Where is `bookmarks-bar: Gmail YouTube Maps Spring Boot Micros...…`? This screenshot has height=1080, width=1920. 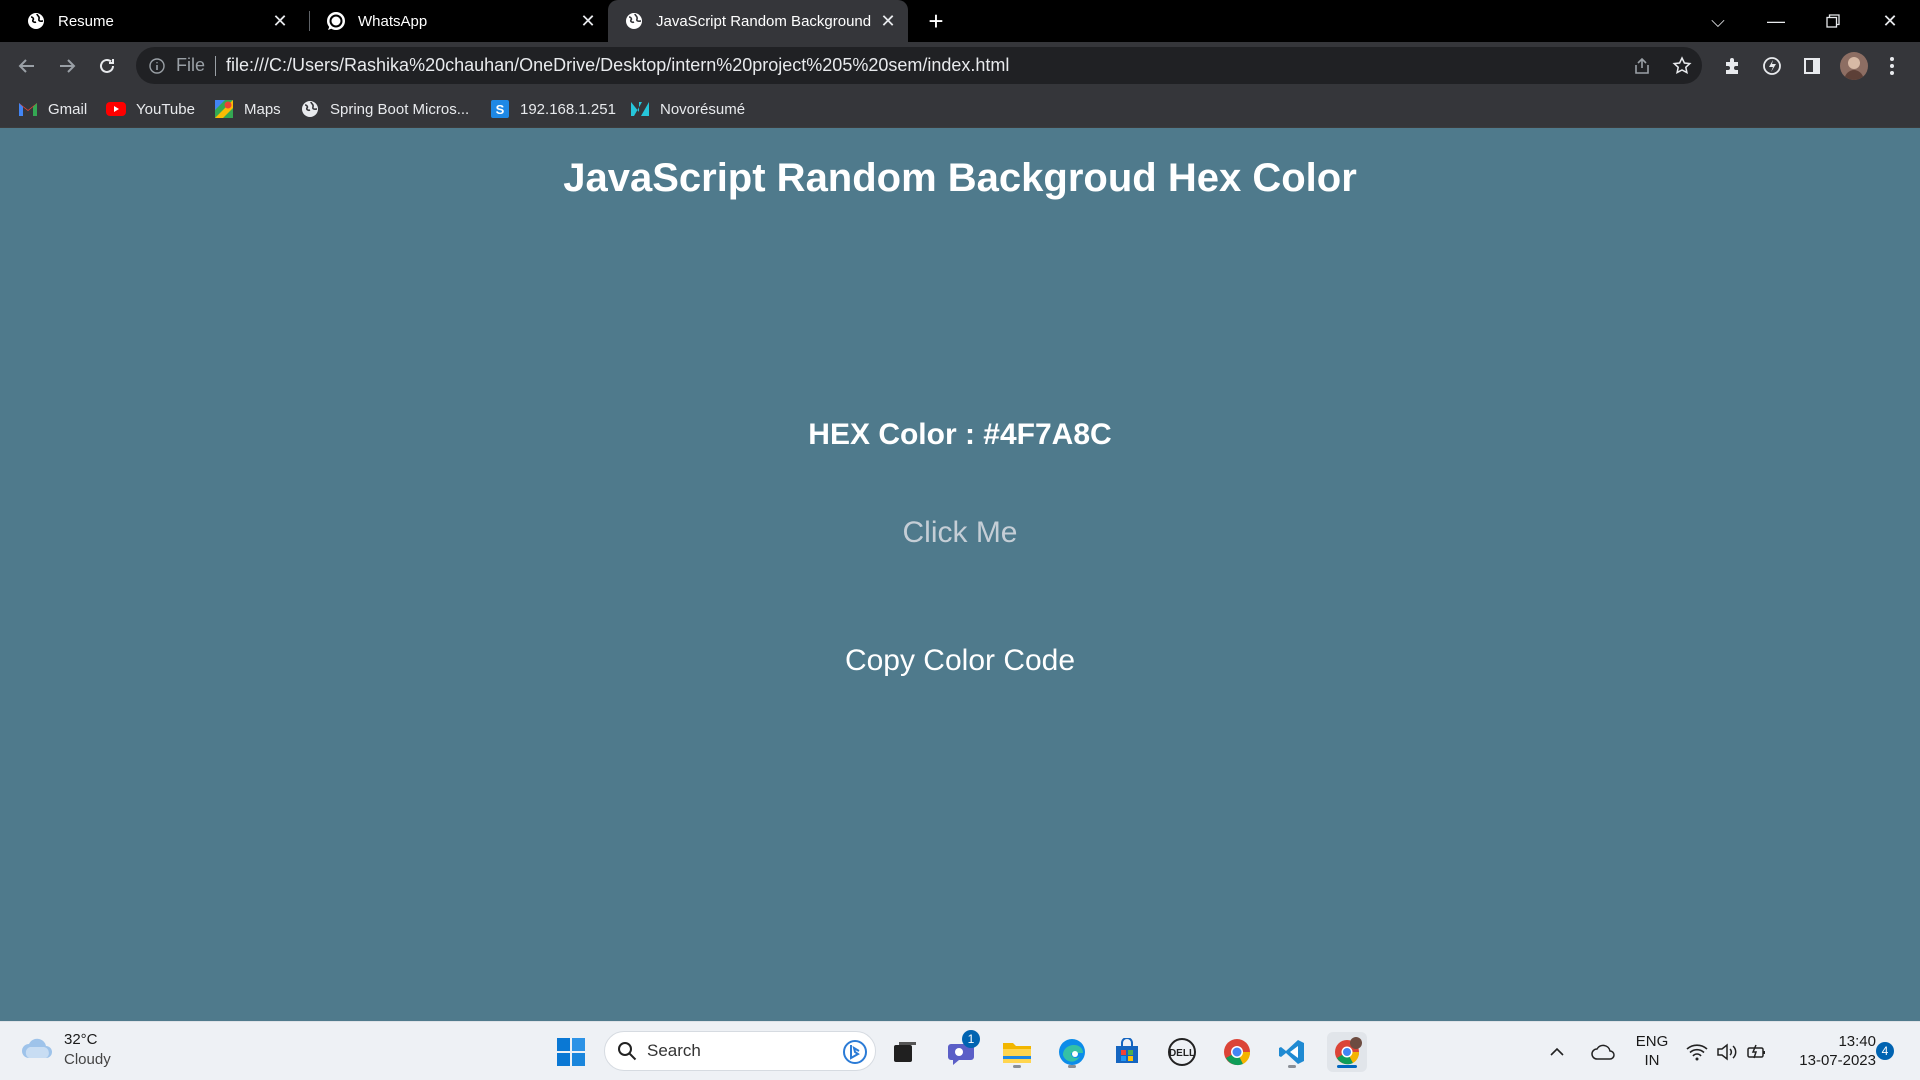 bookmarks-bar: Gmail YouTube Maps Spring Boot Micros...… is located at coordinates (960, 108).